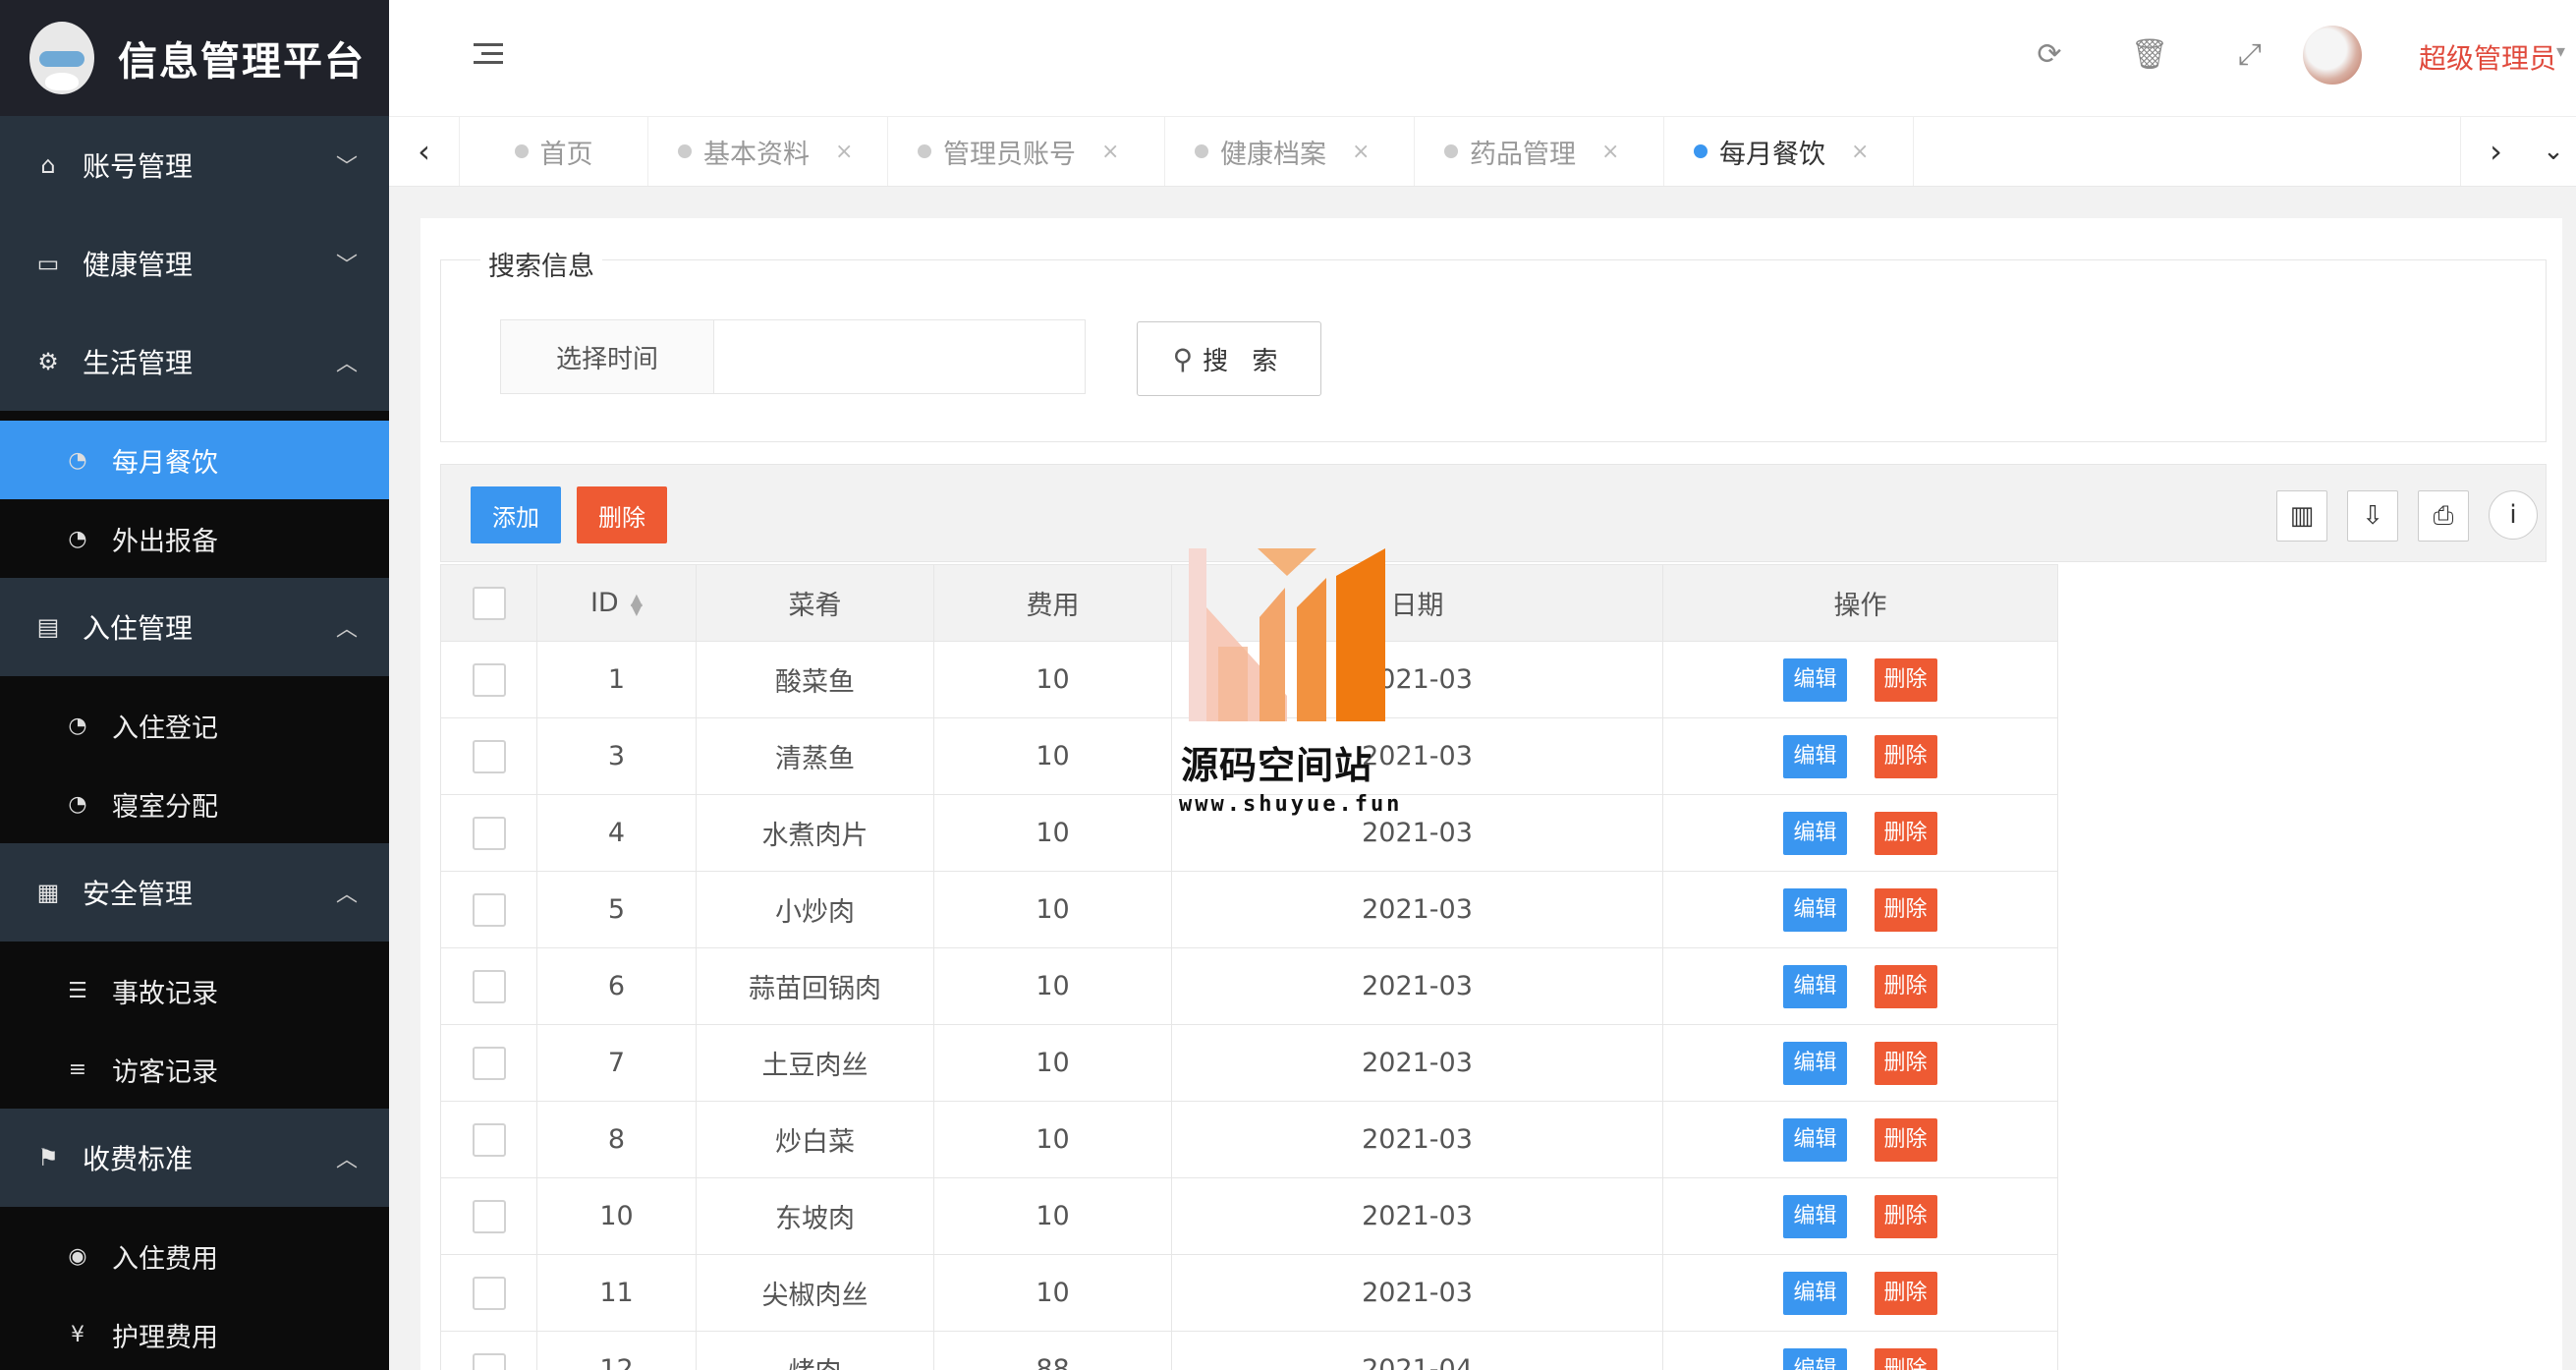  Describe the element at coordinates (2049, 55) in the screenshot. I see `refresh-icon: ⟳` at that location.